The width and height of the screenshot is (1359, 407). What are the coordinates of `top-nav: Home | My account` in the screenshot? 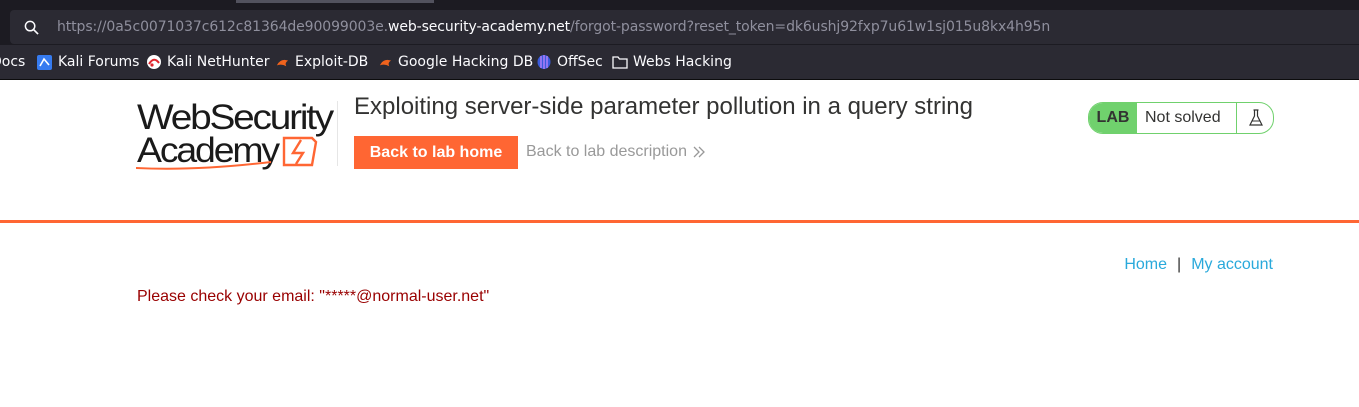 It's located at (1198, 265).